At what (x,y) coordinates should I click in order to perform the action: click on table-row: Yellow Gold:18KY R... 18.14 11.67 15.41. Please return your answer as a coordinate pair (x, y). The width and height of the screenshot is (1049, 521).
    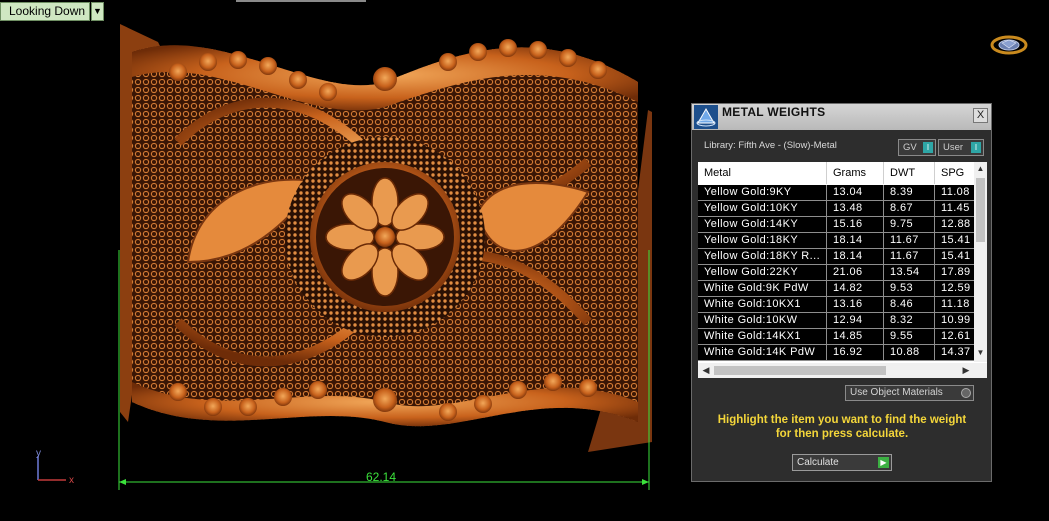
    Looking at the image, I should click on (836, 257).